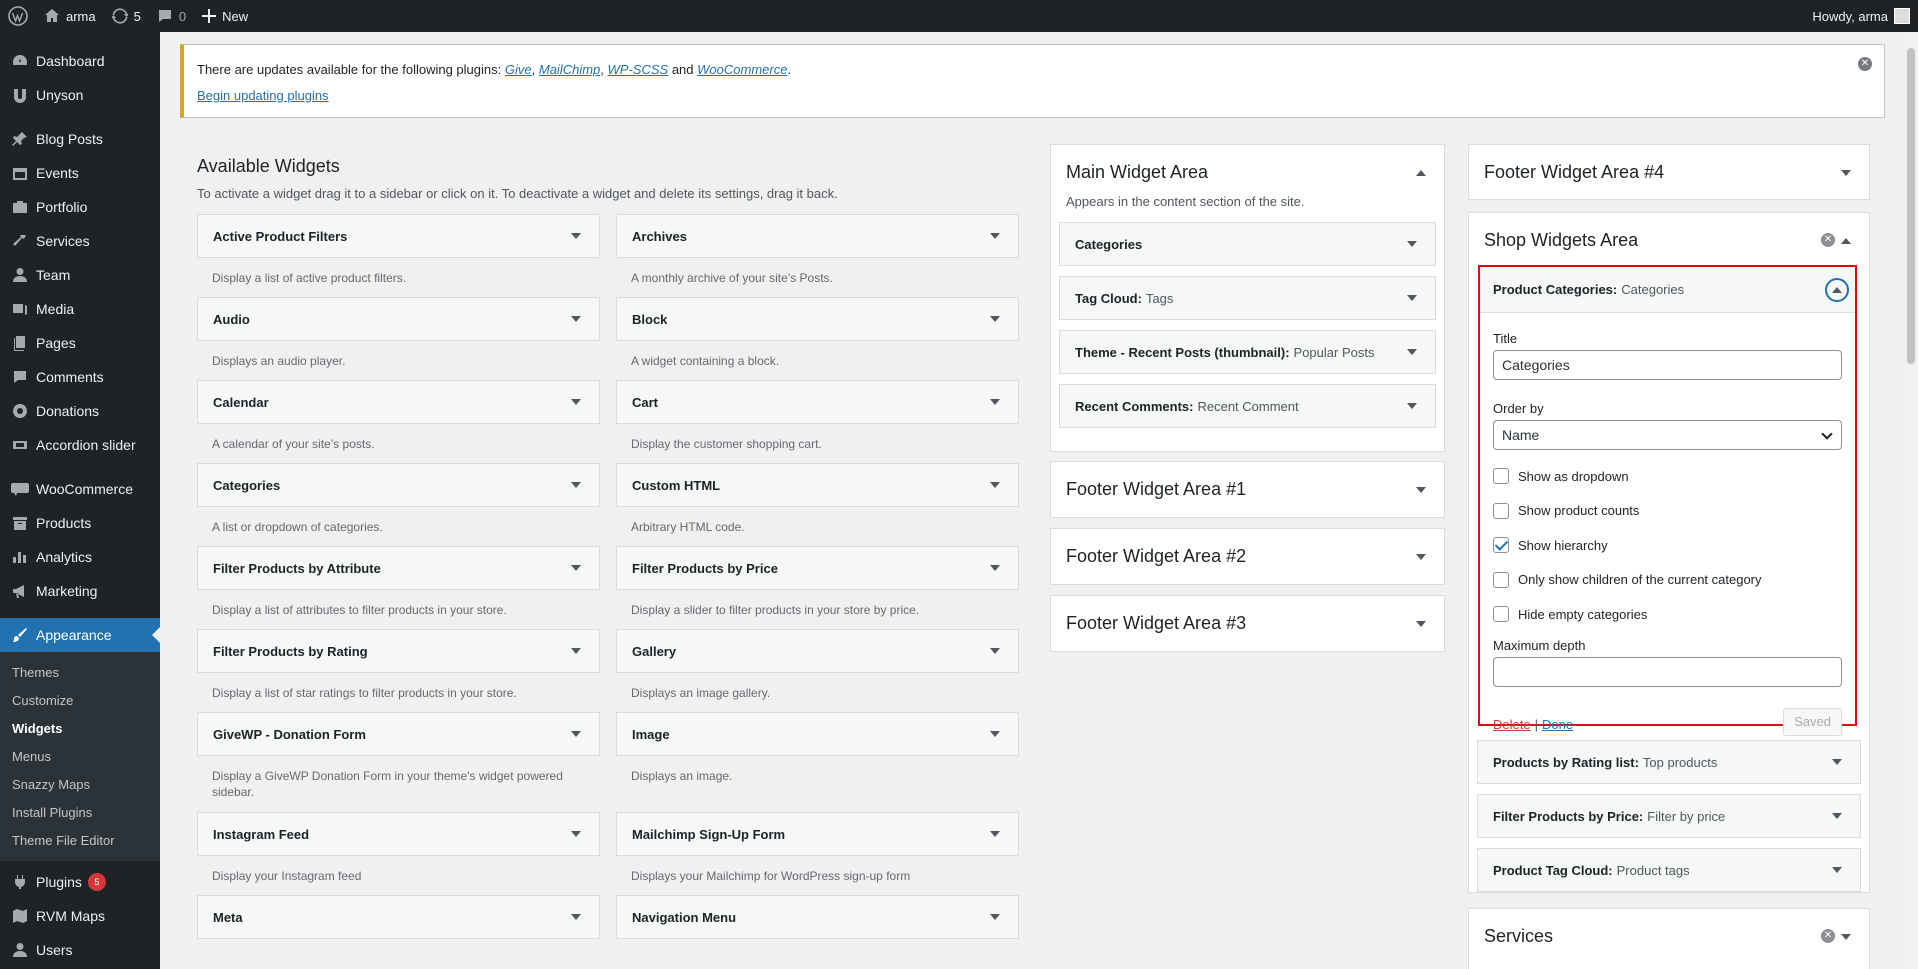 The height and width of the screenshot is (969, 1918). Describe the element at coordinates (80, 701) in the screenshot. I see `submenu-customize: Customize` at that location.